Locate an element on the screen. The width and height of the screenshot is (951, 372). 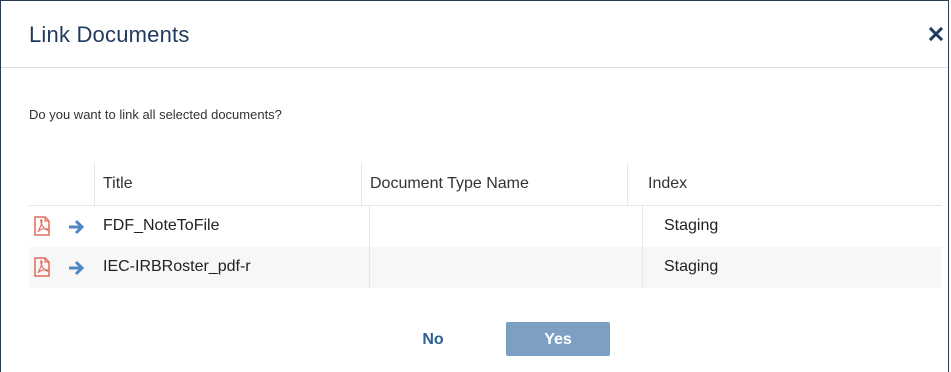
table-row: IEC-IRBRoster_pdf-r Staging is located at coordinates (485, 267).